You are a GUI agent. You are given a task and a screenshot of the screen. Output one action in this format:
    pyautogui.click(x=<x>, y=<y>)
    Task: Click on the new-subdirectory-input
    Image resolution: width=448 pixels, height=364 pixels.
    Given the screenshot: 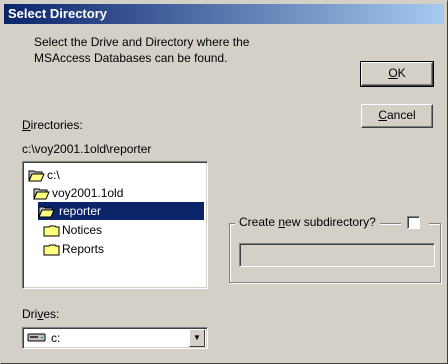 What is the action you would take?
    pyautogui.click(x=337, y=255)
    